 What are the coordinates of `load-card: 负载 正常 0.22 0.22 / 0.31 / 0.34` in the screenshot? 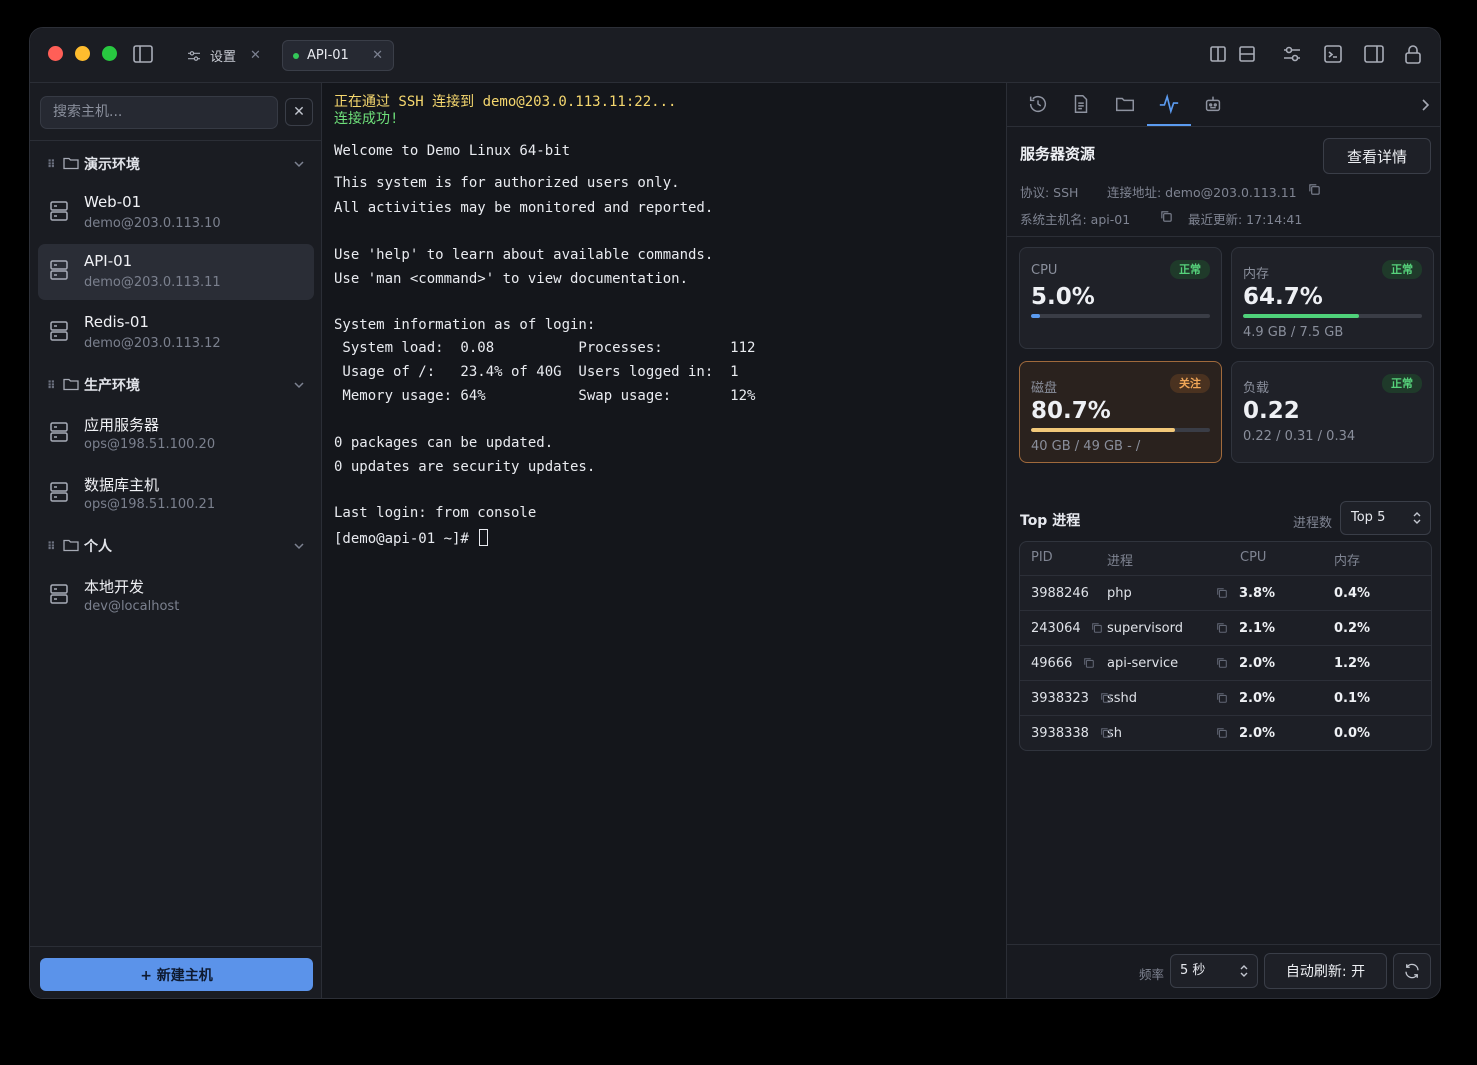 It's located at (1332, 412).